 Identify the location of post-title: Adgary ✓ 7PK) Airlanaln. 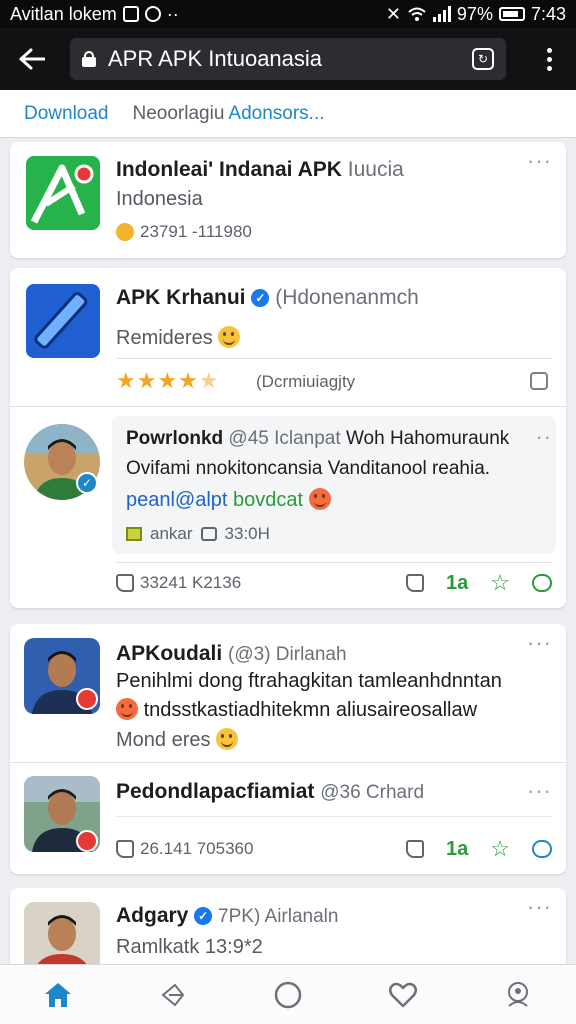
(227, 916).